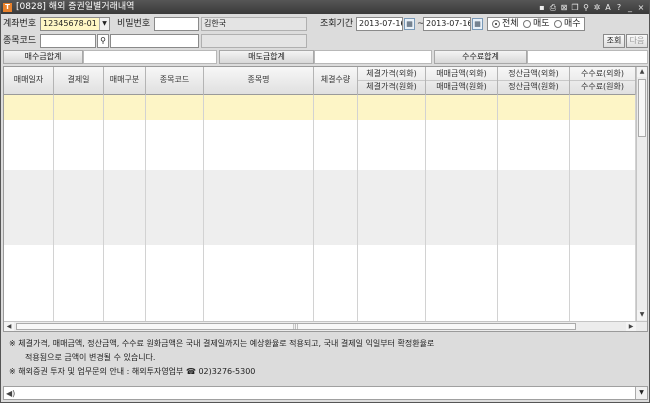 The image size is (650, 403). Describe the element at coordinates (496, 24) in the screenshot. I see `radio-all` at that location.